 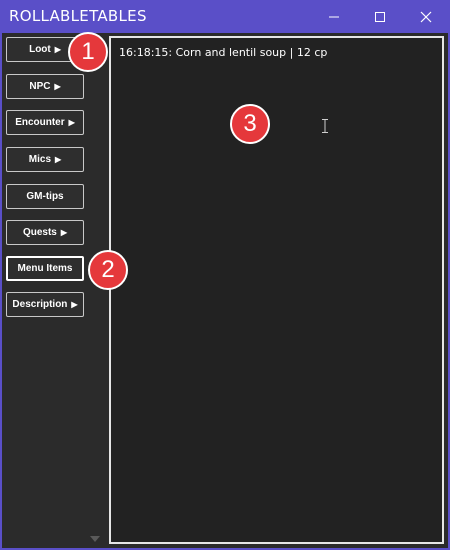 I want to click on maximize-icon, so click(x=380, y=17).